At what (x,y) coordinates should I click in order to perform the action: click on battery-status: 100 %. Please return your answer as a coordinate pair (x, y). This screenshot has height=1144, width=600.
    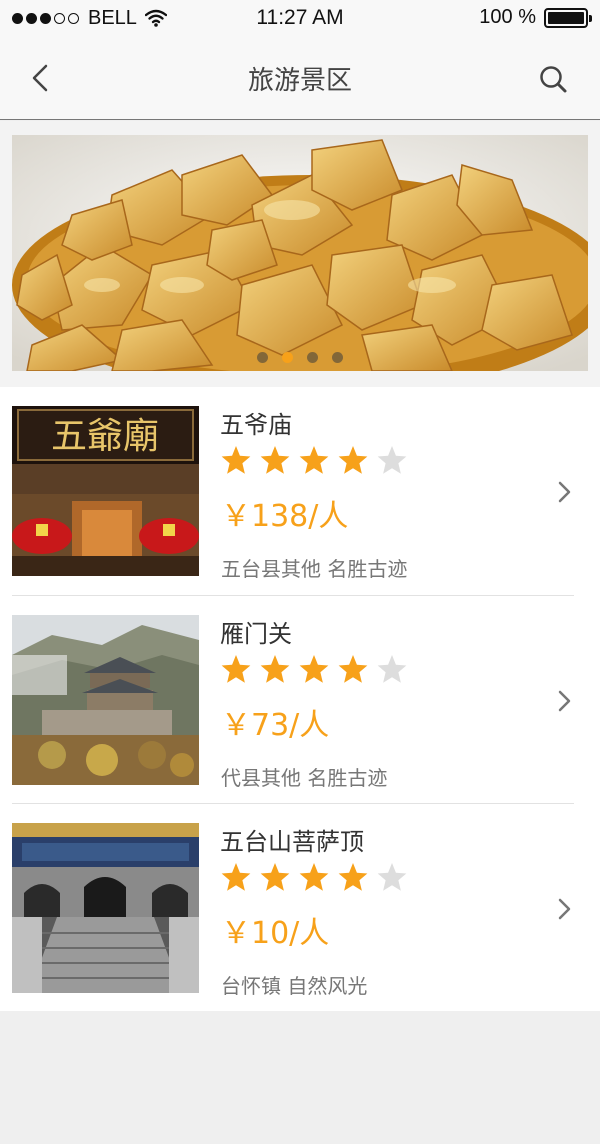
    Looking at the image, I should click on (535, 17).